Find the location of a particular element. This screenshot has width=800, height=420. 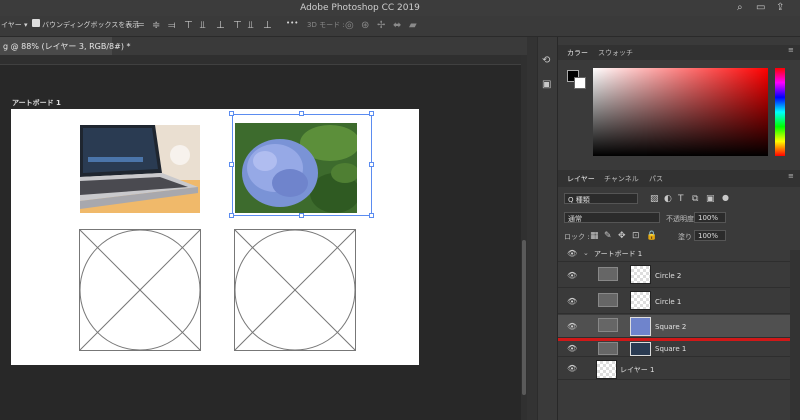

3d-mode-label: 3D モード : is located at coordinates (326, 25).